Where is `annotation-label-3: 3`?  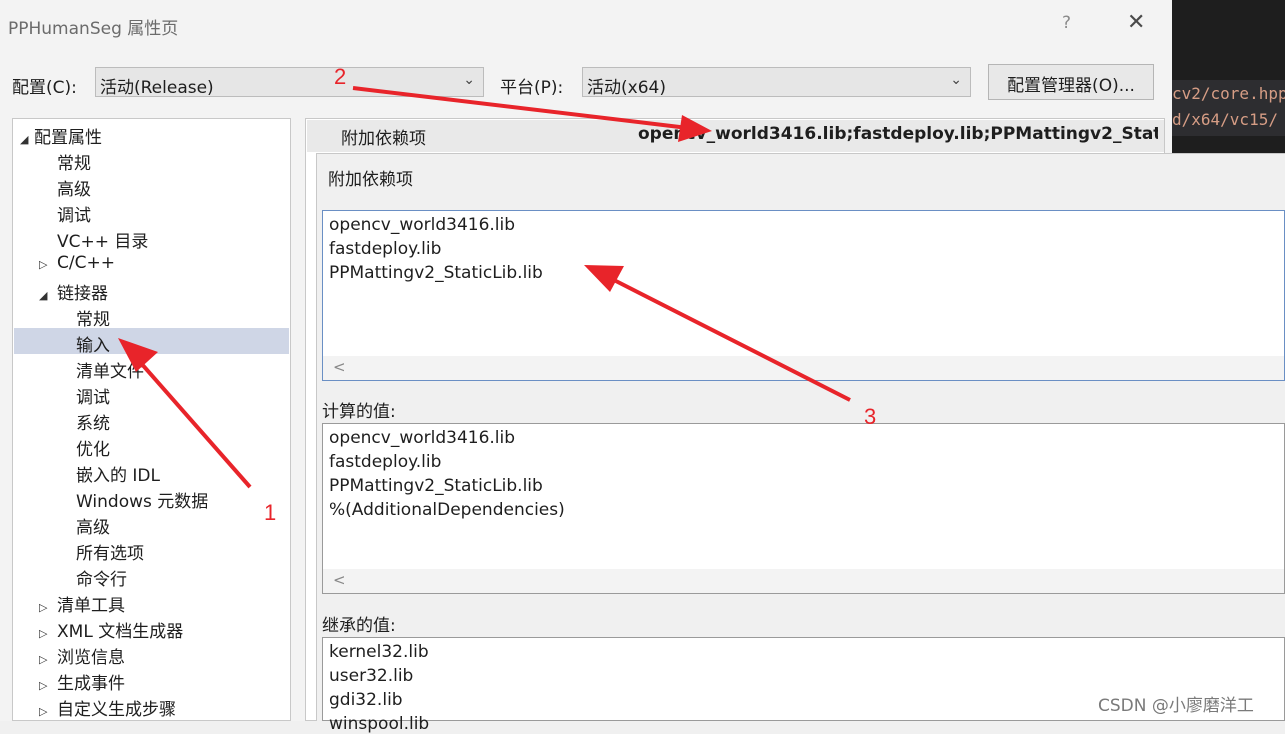
annotation-label-3: 3 is located at coordinates (870, 416).